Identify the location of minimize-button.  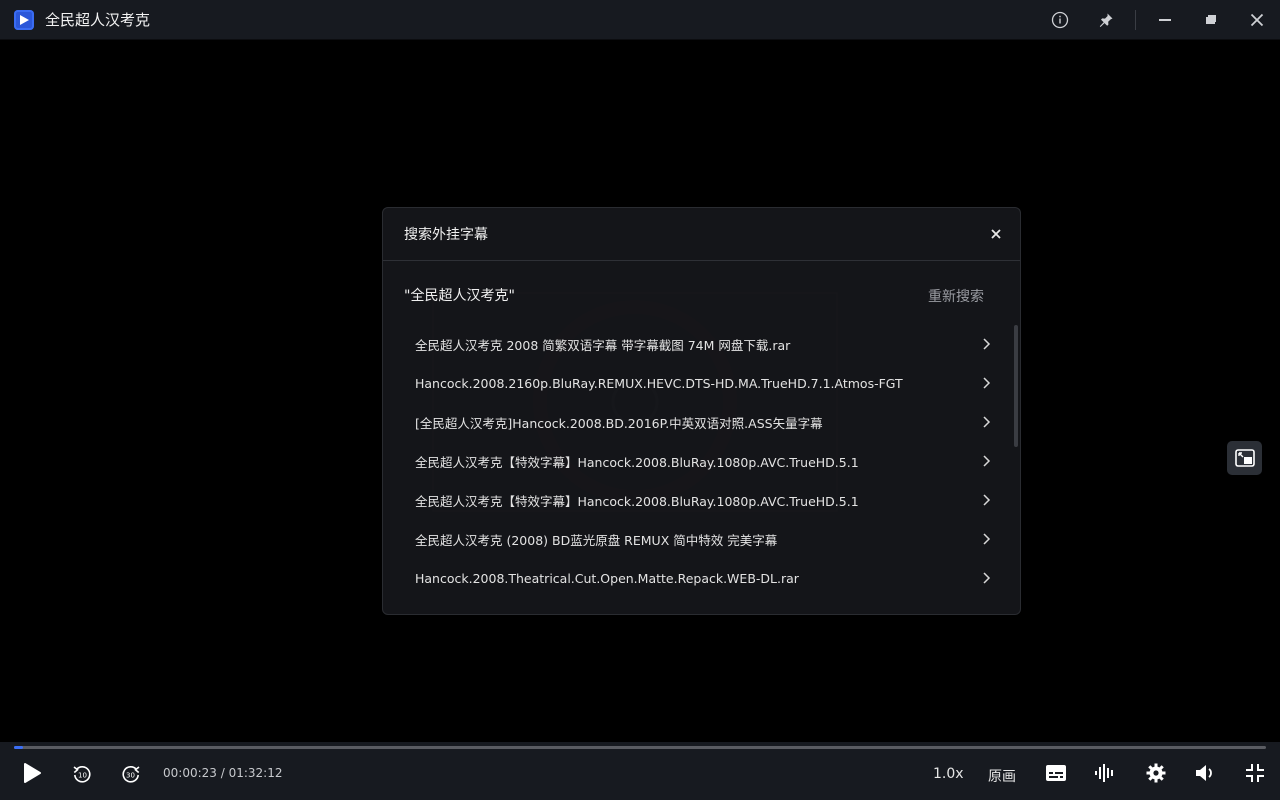
(1165, 19).